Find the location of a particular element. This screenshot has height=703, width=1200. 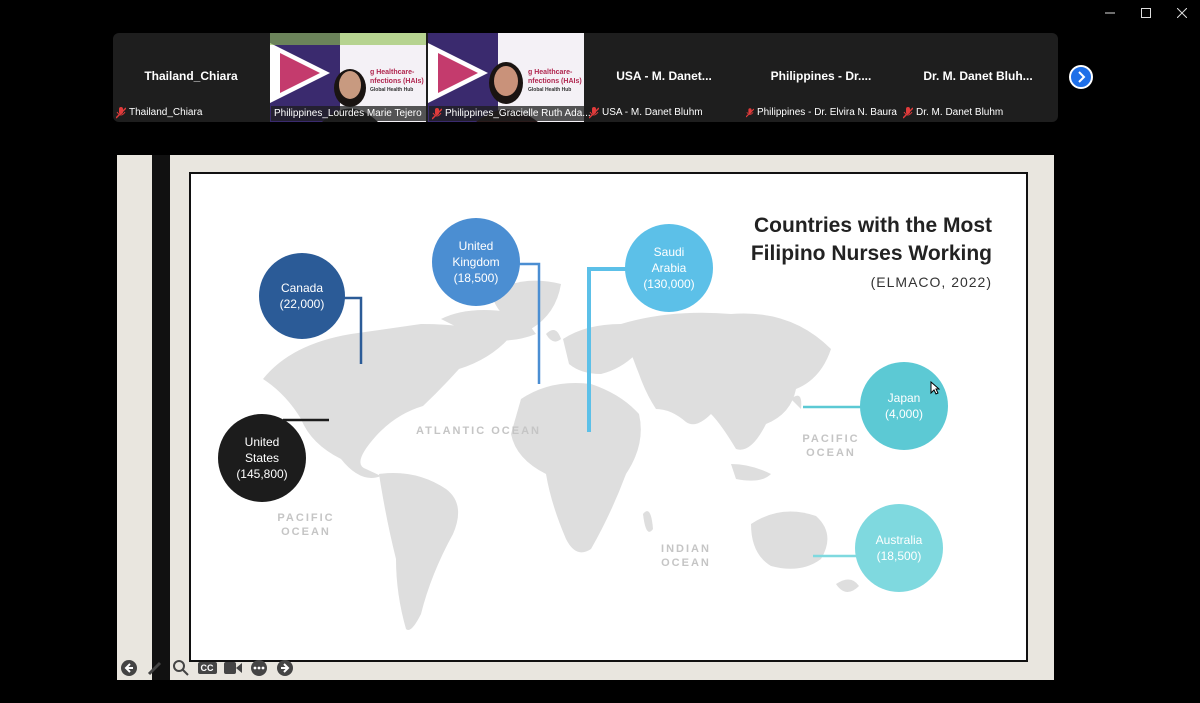

close-button is located at coordinates (1182, 13).